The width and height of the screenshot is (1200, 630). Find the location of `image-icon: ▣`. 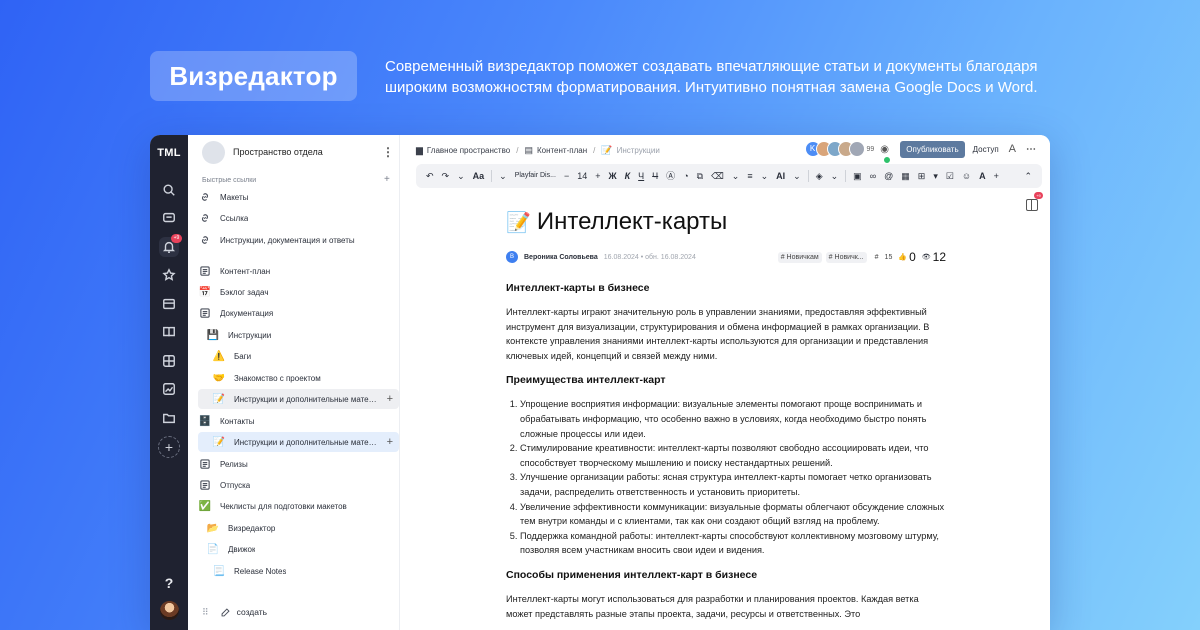

image-icon: ▣ is located at coordinates (857, 176).